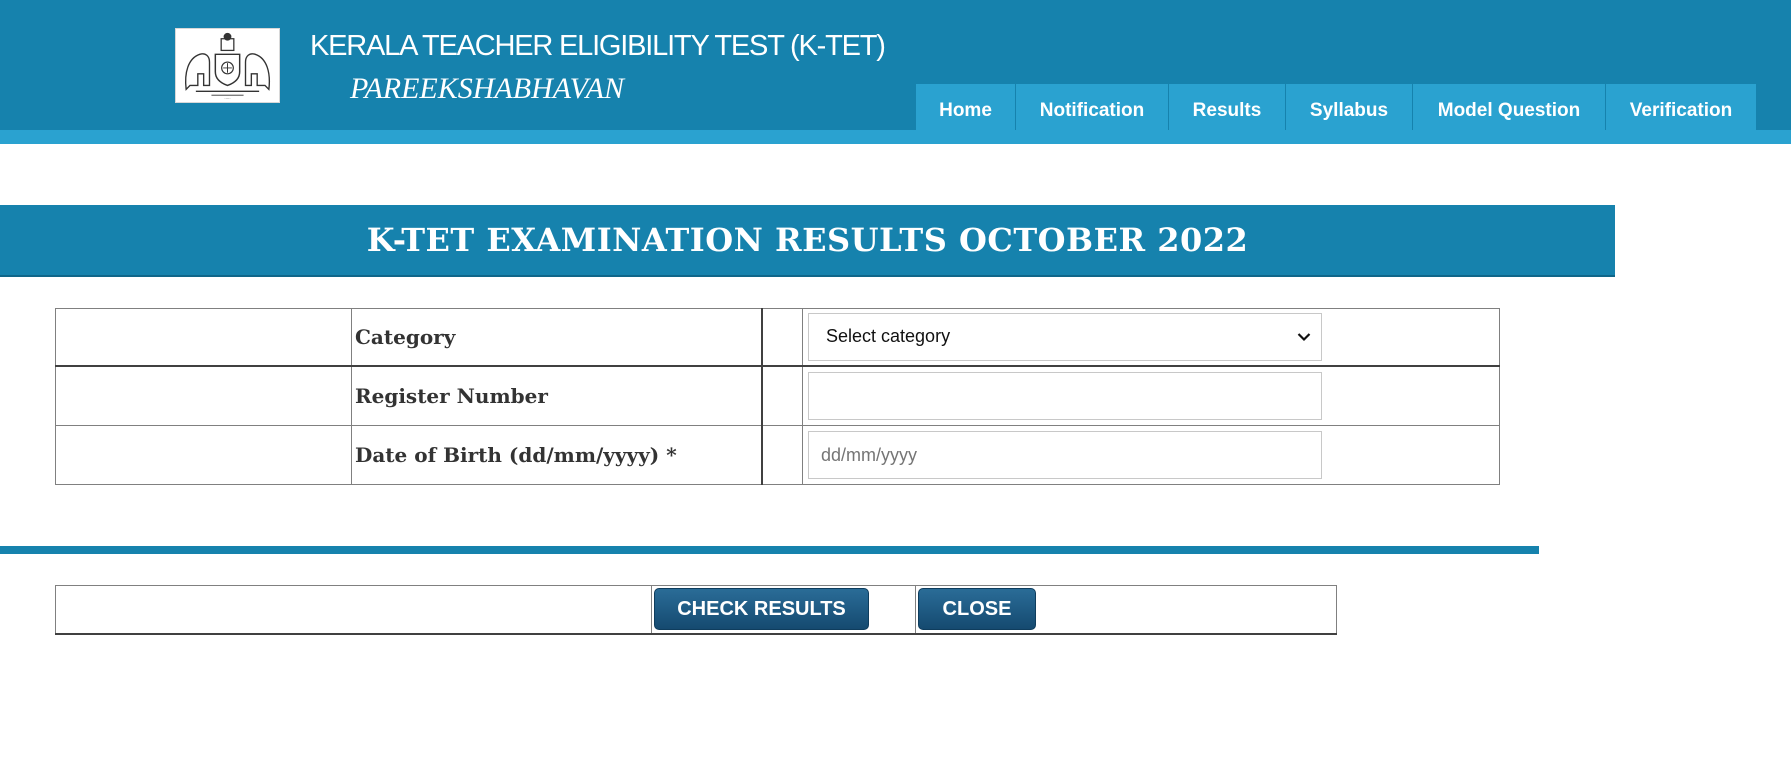  Describe the element at coordinates (1227, 107) in the screenshot. I see `nav-item-results: Results` at that location.